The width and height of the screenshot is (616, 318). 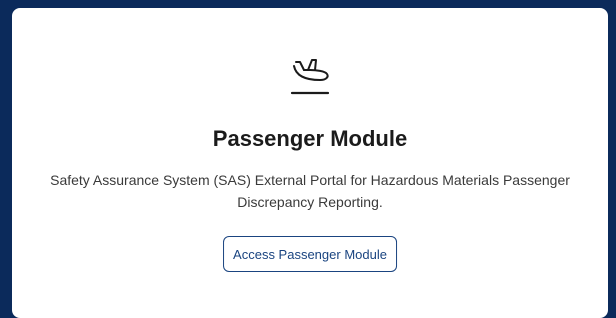 What do you see at coordinates (310, 138) in the screenshot?
I see `page-title: Passenger Module` at bounding box center [310, 138].